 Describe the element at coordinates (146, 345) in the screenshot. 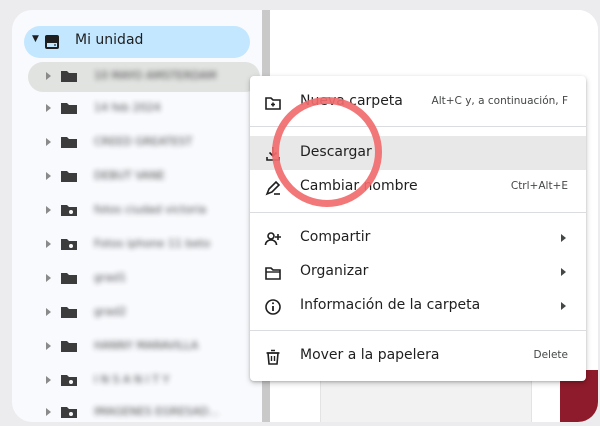

I see `folder-label: HANNY MARAVILLA` at that location.